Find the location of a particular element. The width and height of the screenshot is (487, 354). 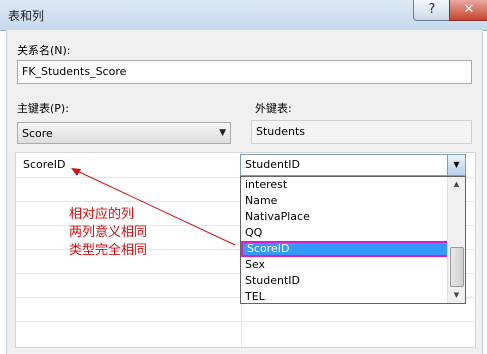

foreign-table-label: 外键表: is located at coordinates (273, 108).